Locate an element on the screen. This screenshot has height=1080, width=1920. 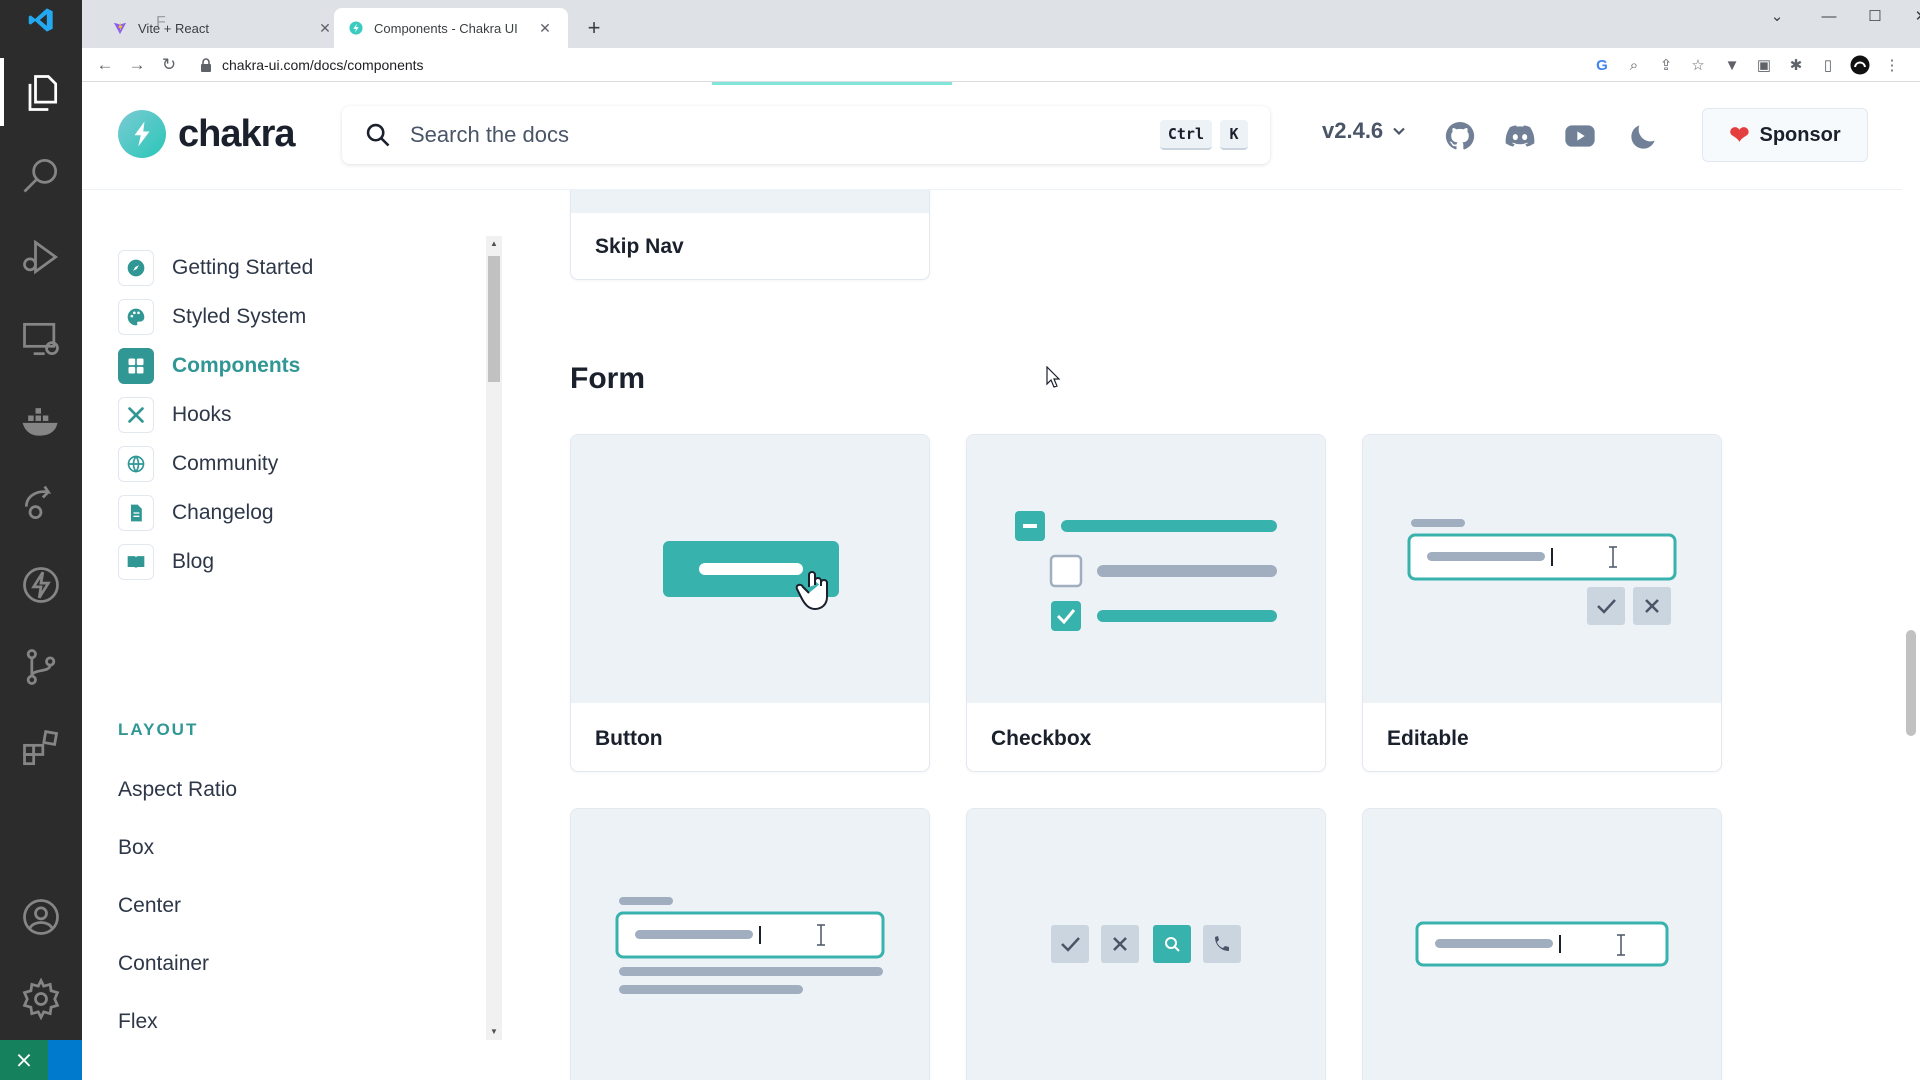
sidebar-scrollbar-thumb is located at coordinates (494, 319).